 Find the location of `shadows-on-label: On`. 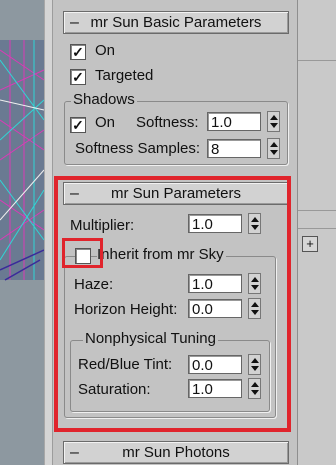

shadows-on-label: On is located at coordinates (105, 122).